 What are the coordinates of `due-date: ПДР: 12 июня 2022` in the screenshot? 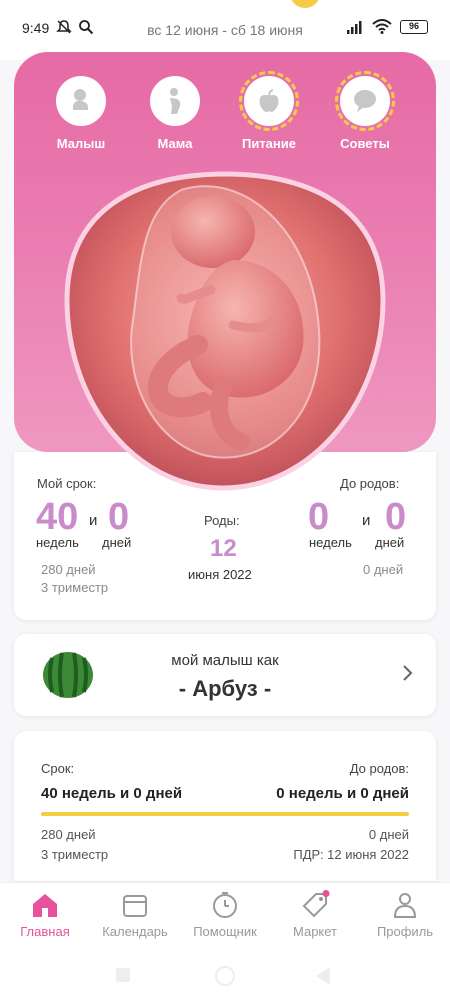 It's located at (351, 854).